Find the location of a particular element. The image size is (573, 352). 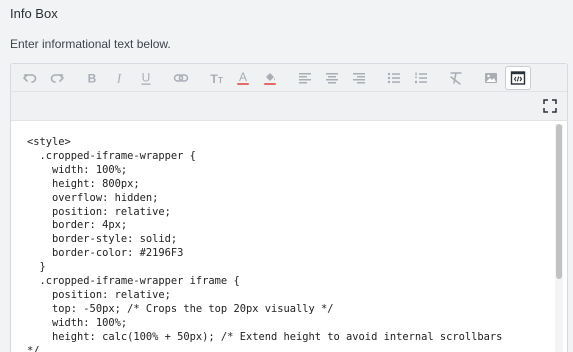

align-right-button is located at coordinates (359, 78).